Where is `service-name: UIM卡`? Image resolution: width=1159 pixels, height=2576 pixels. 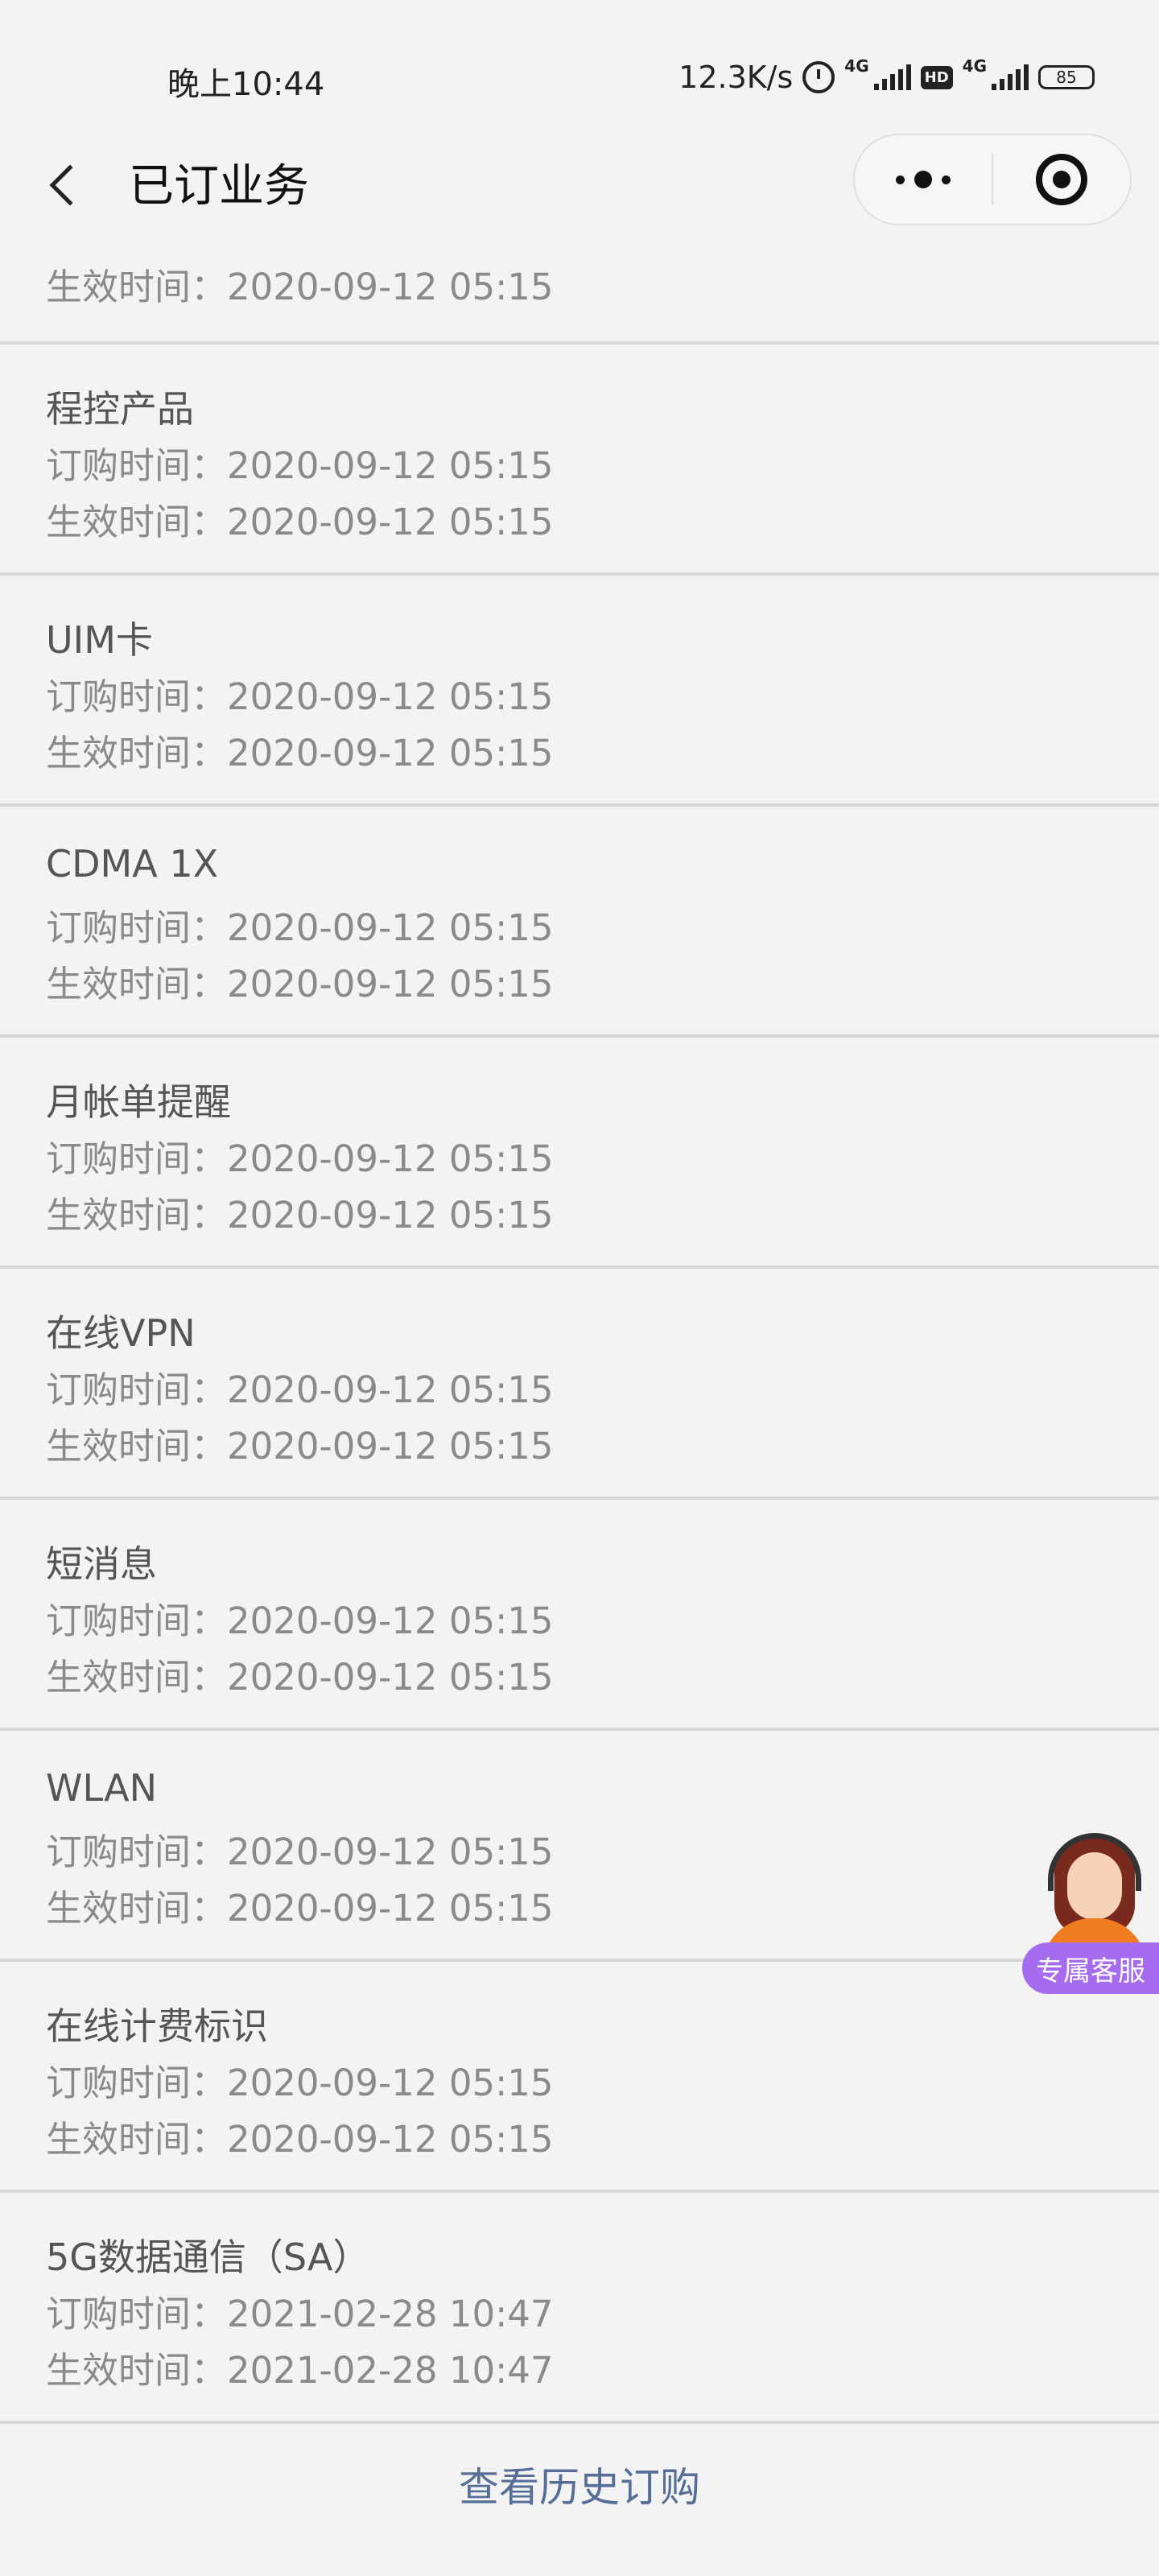
service-name: UIM卡 is located at coordinates (99, 640).